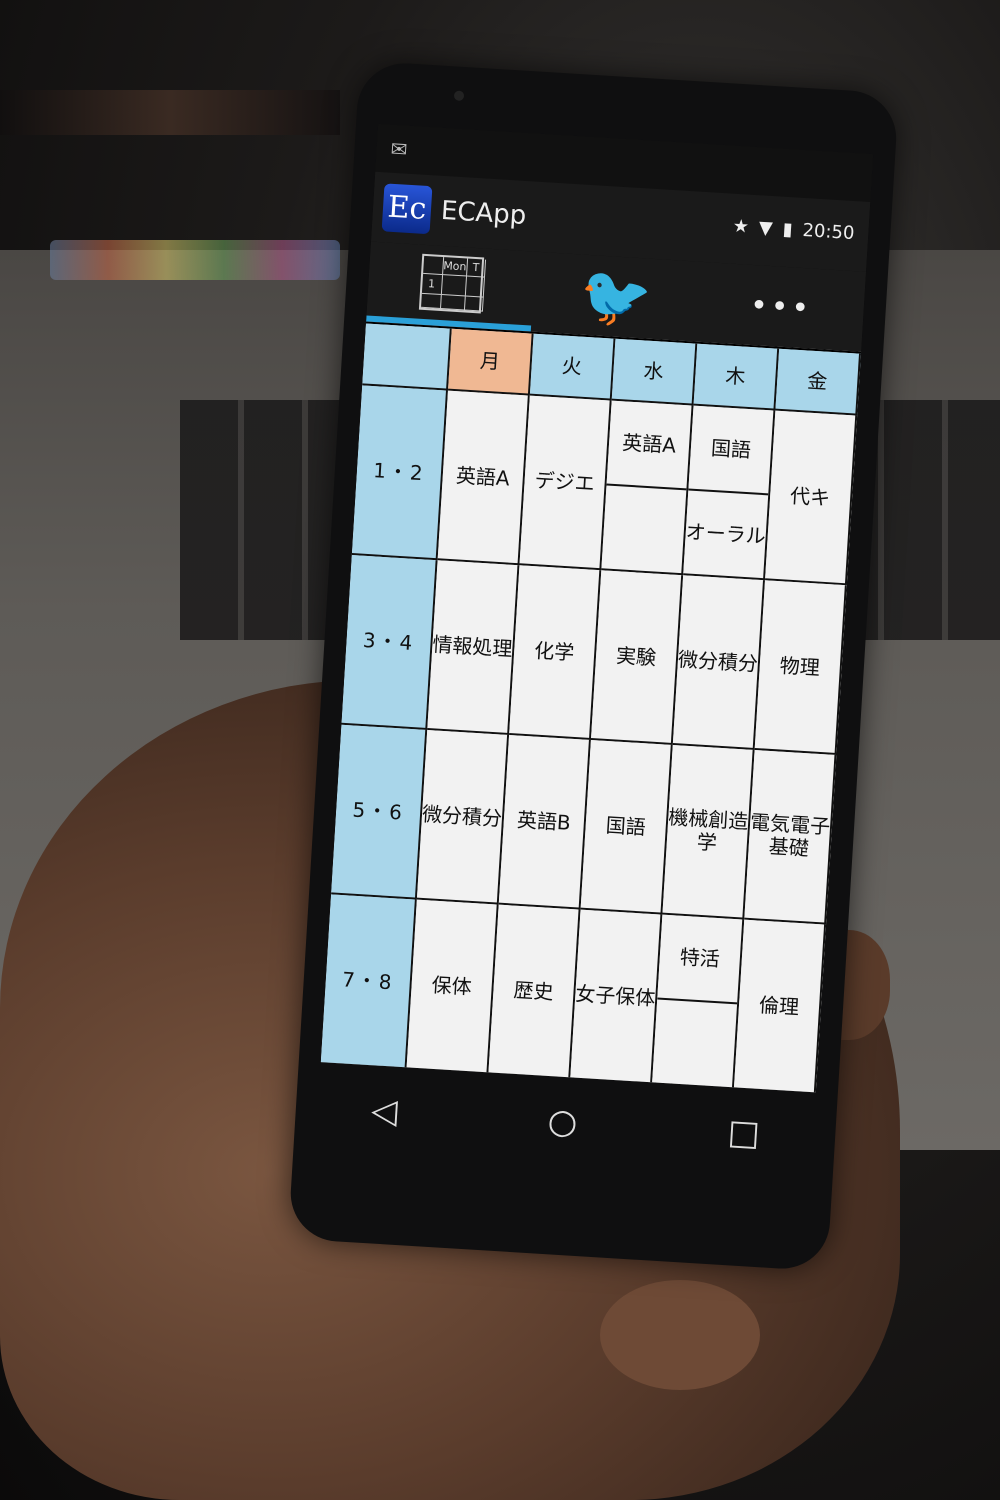 Image resolution: width=1000 pixels, height=1500 pixels. Describe the element at coordinates (565, 483) in the screenshot. I see `class-cell-tue-1: デジエ` at that location.